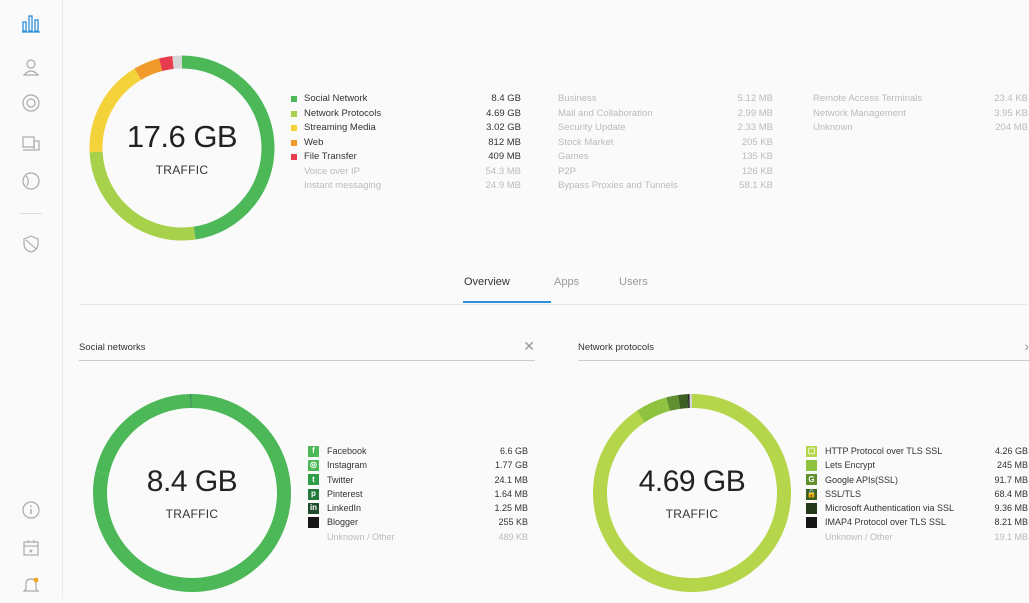 The height and width of the screenshot is (603, 1029). What do you see at coordinates (395, 186) in the screenshot?
I see `category-name: Instant messaging` at bounding box center [395, 186].